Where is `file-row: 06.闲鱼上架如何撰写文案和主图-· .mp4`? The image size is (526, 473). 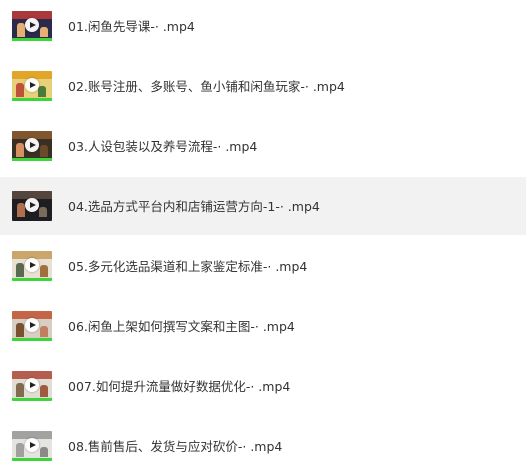 file-row: 06.闲鱼上架如何撰写文案和主图-· .mp4 is located at coordinates (263, 330).